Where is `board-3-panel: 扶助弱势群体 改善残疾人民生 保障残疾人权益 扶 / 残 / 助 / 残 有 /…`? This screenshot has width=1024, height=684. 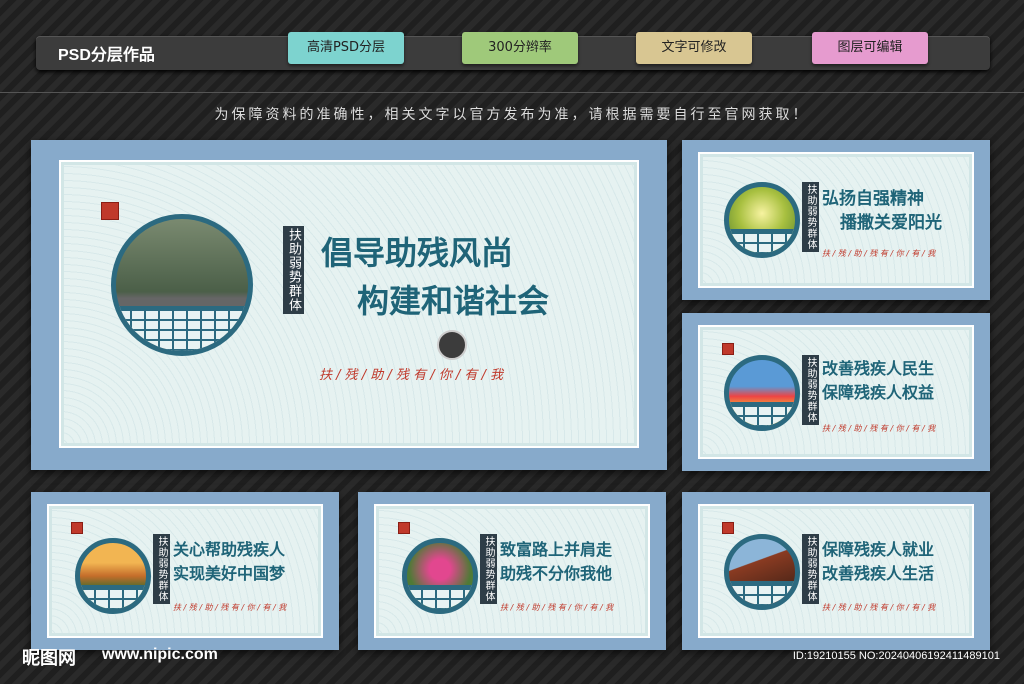 board-3-panel: 扶助弱势群体 改善残疾人民生 保障残疾人权益 扶 / 残 / 助 / 残 有 /… is located at coordinates (836, 392).